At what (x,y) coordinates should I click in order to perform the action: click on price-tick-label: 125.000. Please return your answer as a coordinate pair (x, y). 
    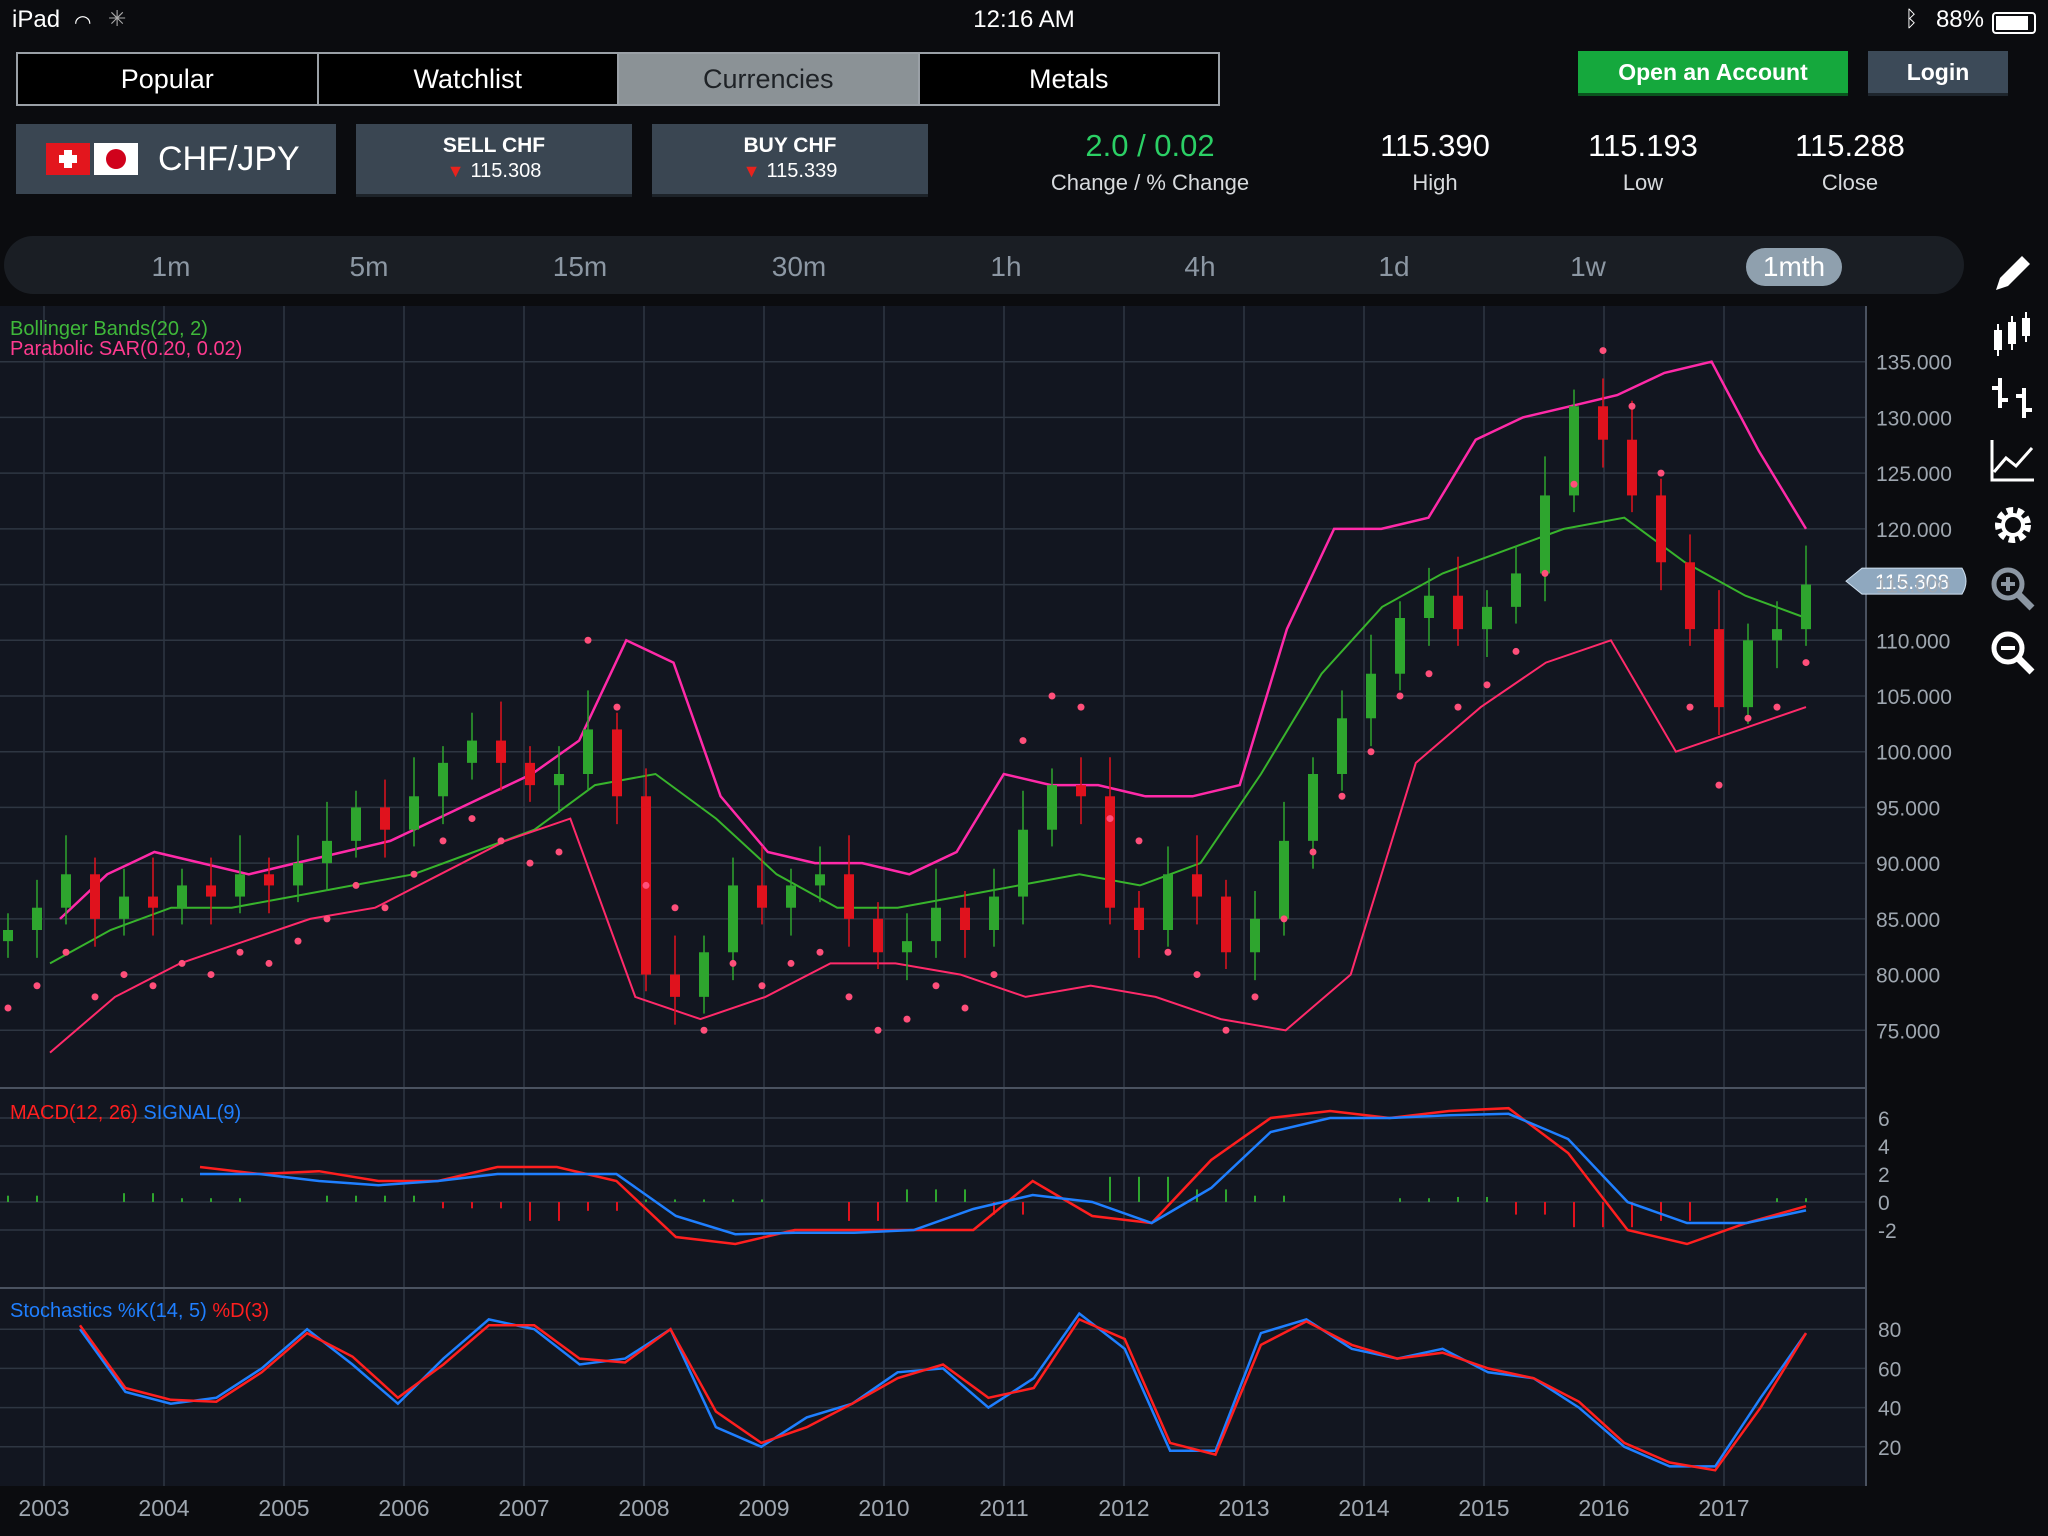
    Looking at the image, I should click on (1914, 474).